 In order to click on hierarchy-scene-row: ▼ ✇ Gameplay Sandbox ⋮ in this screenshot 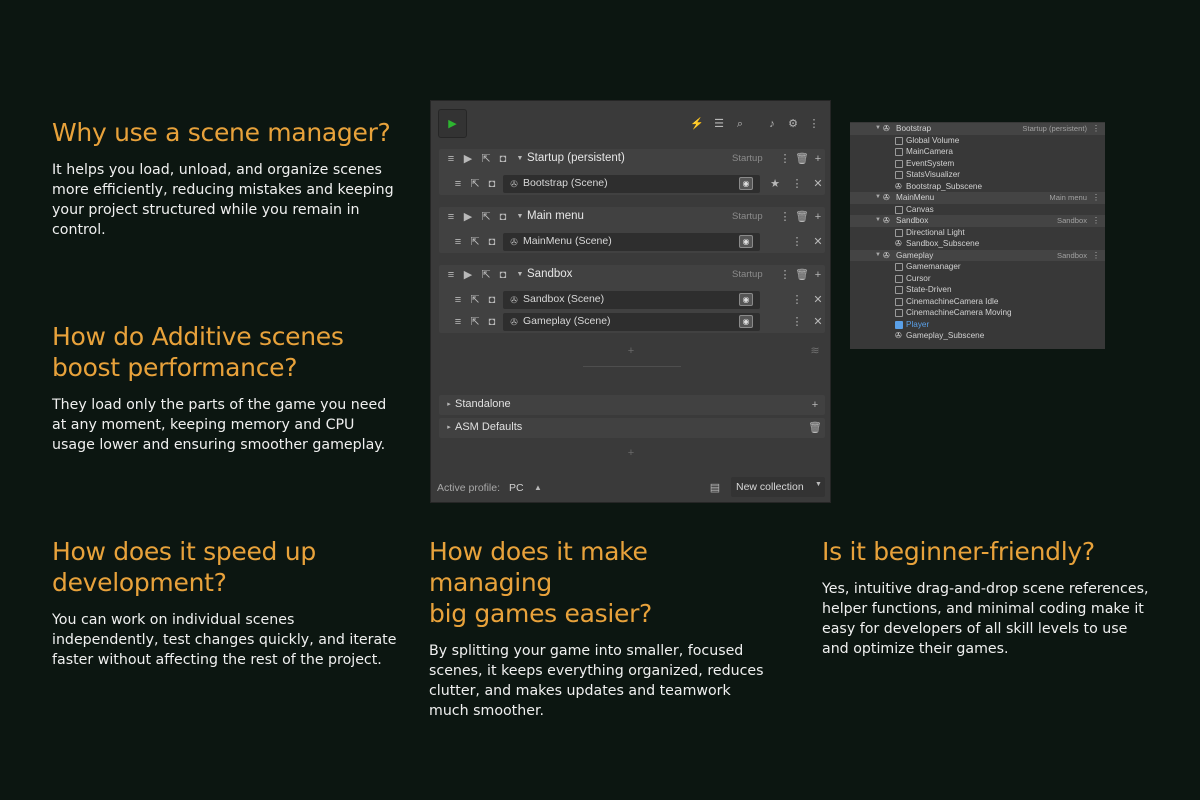, I will do `click(977, 255)`.